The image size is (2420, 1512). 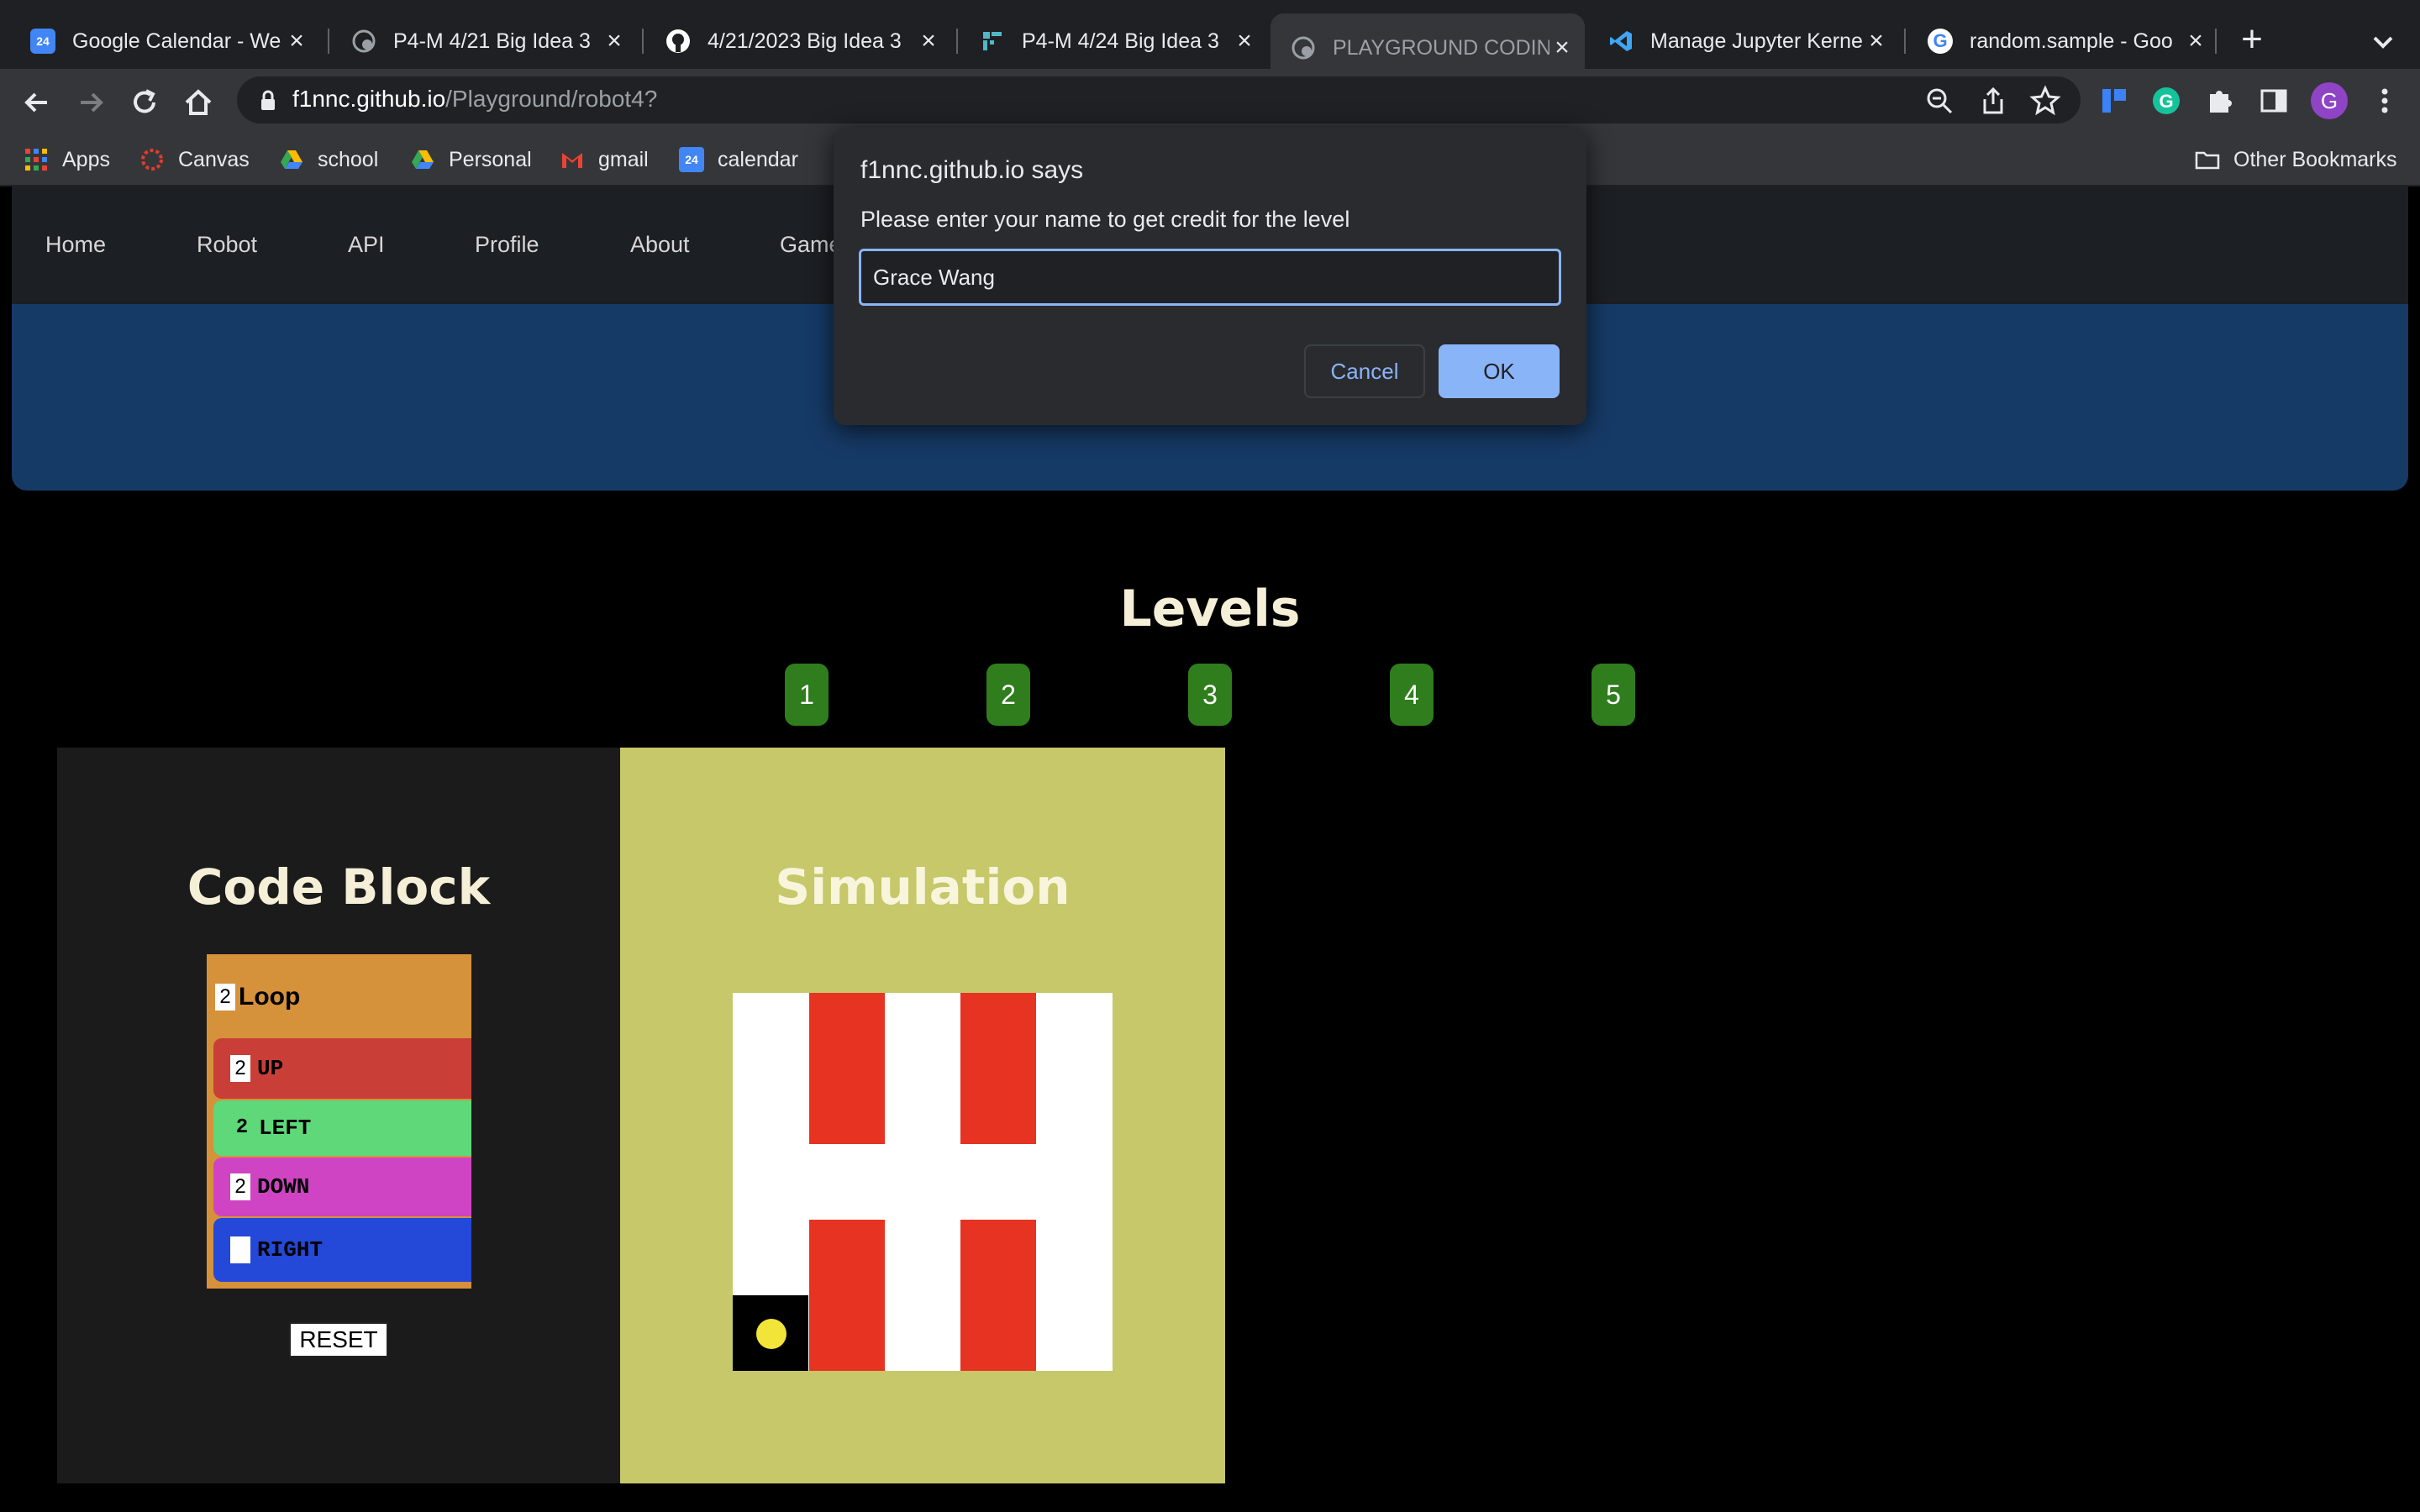 What do you see at coordinates (329, 159) in the screenshot?
I see `bookmark-school: school` at bounding box center [329, 159].